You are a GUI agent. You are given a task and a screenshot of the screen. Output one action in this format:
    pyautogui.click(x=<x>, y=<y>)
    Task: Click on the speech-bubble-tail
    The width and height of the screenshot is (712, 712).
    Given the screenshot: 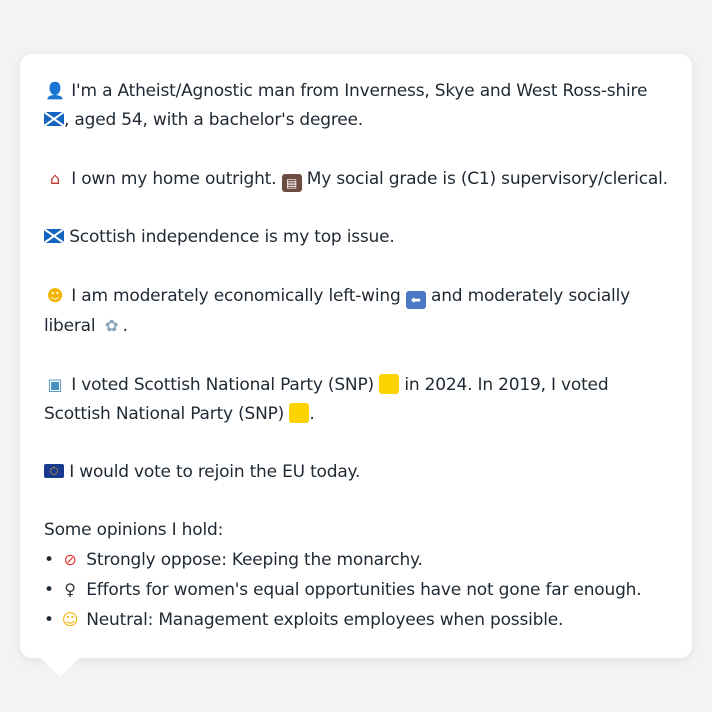 What is the action you would take?
    pyautogui.click(x=60, y=667)
    